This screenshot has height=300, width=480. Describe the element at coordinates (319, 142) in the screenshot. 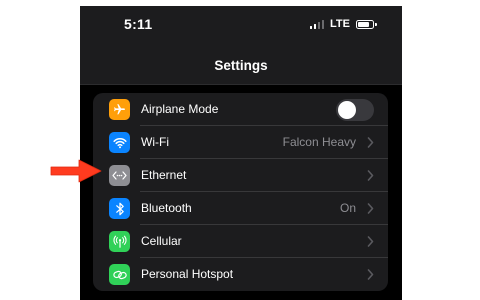

I see `wifi-network-name: Falcon Heavy` at that location.